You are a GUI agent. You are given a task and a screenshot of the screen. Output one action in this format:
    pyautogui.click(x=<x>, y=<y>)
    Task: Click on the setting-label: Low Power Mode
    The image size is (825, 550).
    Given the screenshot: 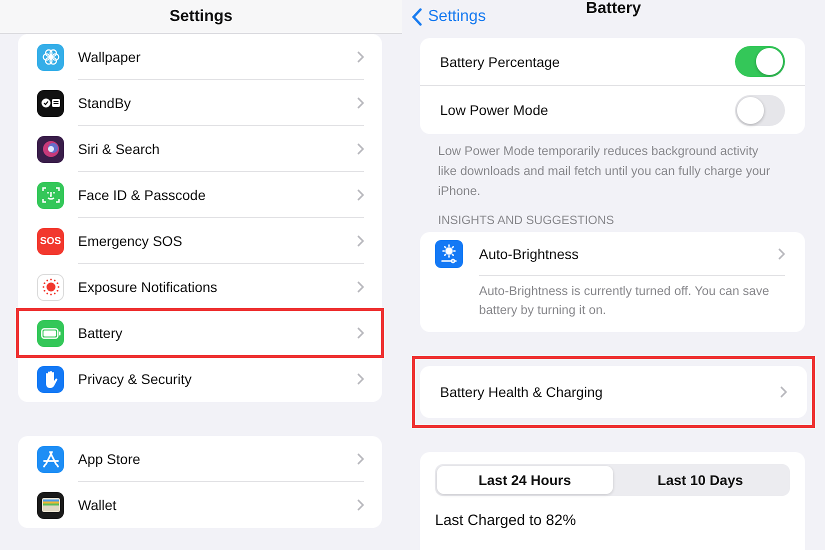 What is the action you would take?
    pyautogui.click(x=495, y=110)
    